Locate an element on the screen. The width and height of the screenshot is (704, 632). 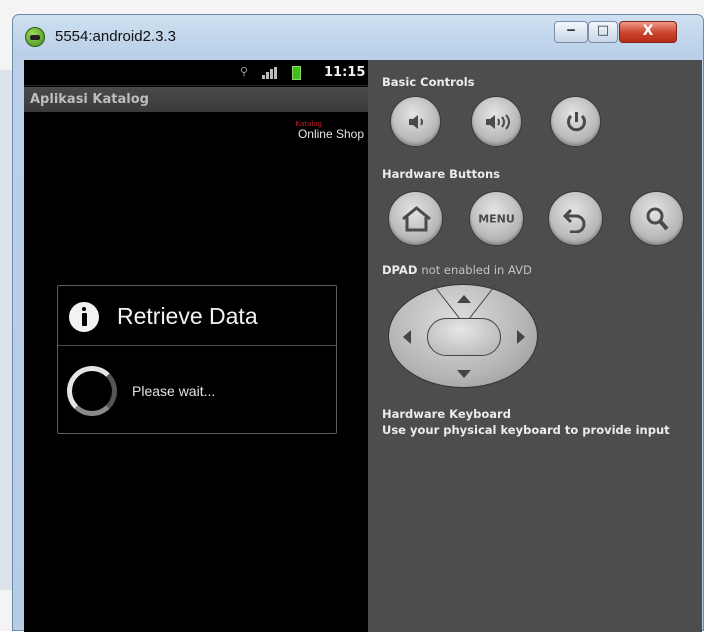
window-title: 5554:android2.3.3 is located at coordinates (115, 36).